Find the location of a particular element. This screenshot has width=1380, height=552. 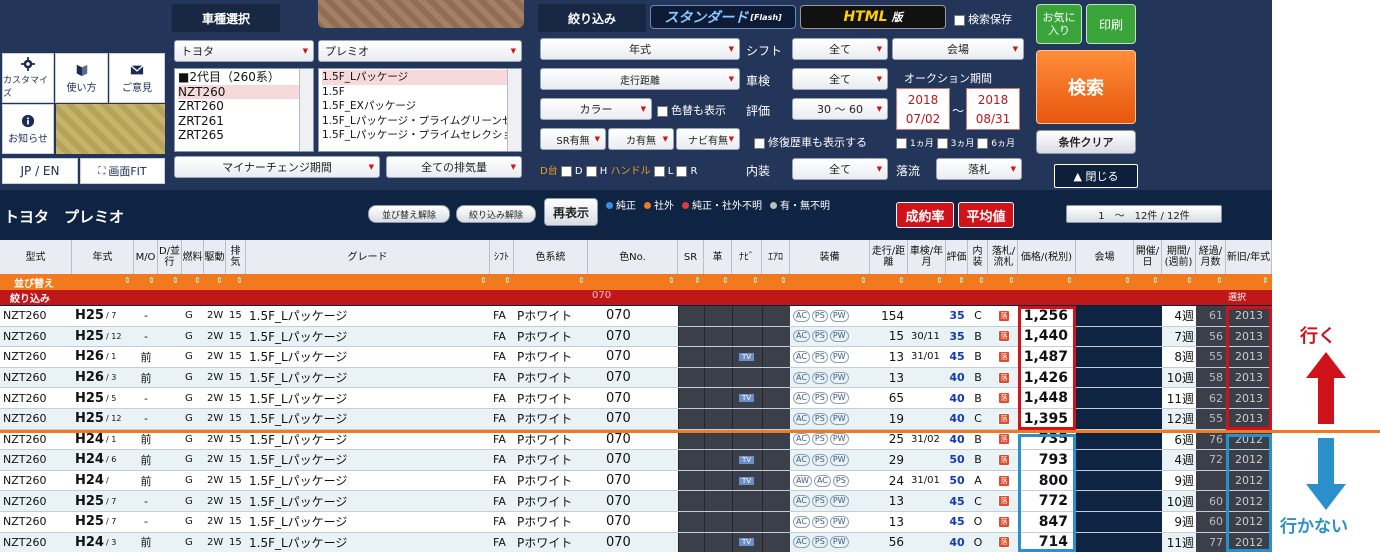

grade-item: 1.5F is located at coordinates (420, 92).